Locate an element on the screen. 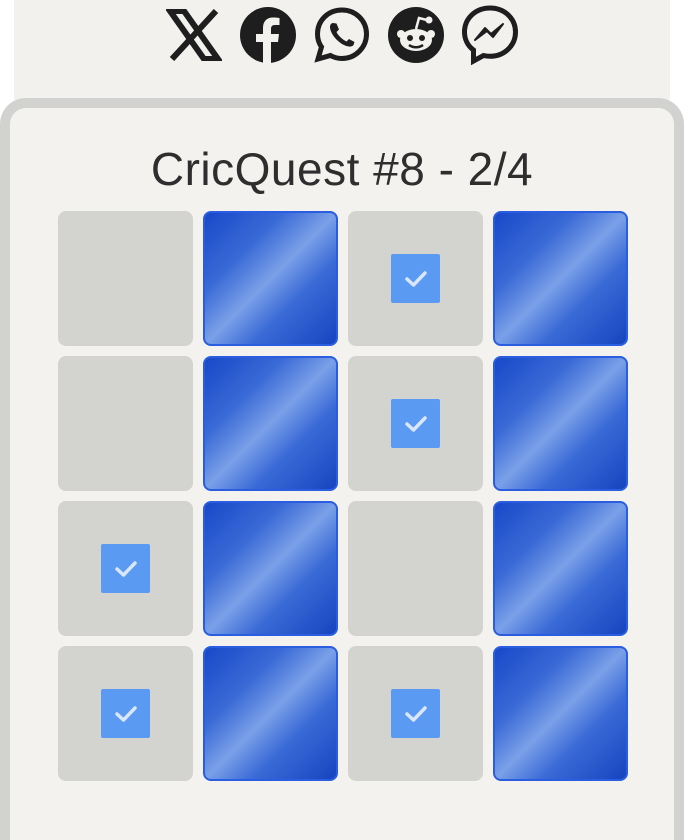 The image size is (684, 840). whatsapp-icon is located at coordinates (342, 35).